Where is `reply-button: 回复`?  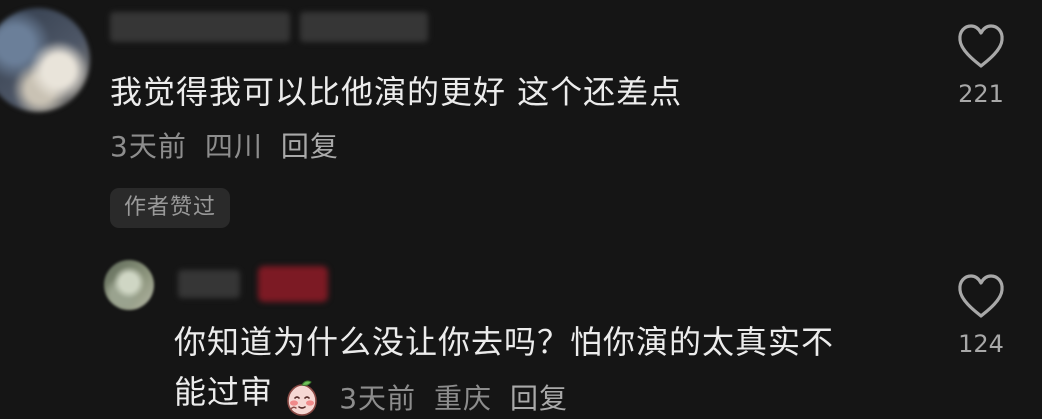
reply-button: 回复 is located at coordinates (310, 146).